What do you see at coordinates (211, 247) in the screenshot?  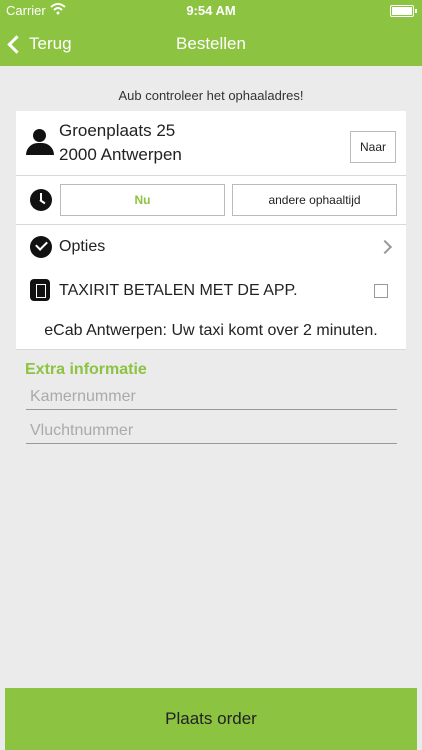 I see `options-row: Opties` at bounding box center [211, 247].